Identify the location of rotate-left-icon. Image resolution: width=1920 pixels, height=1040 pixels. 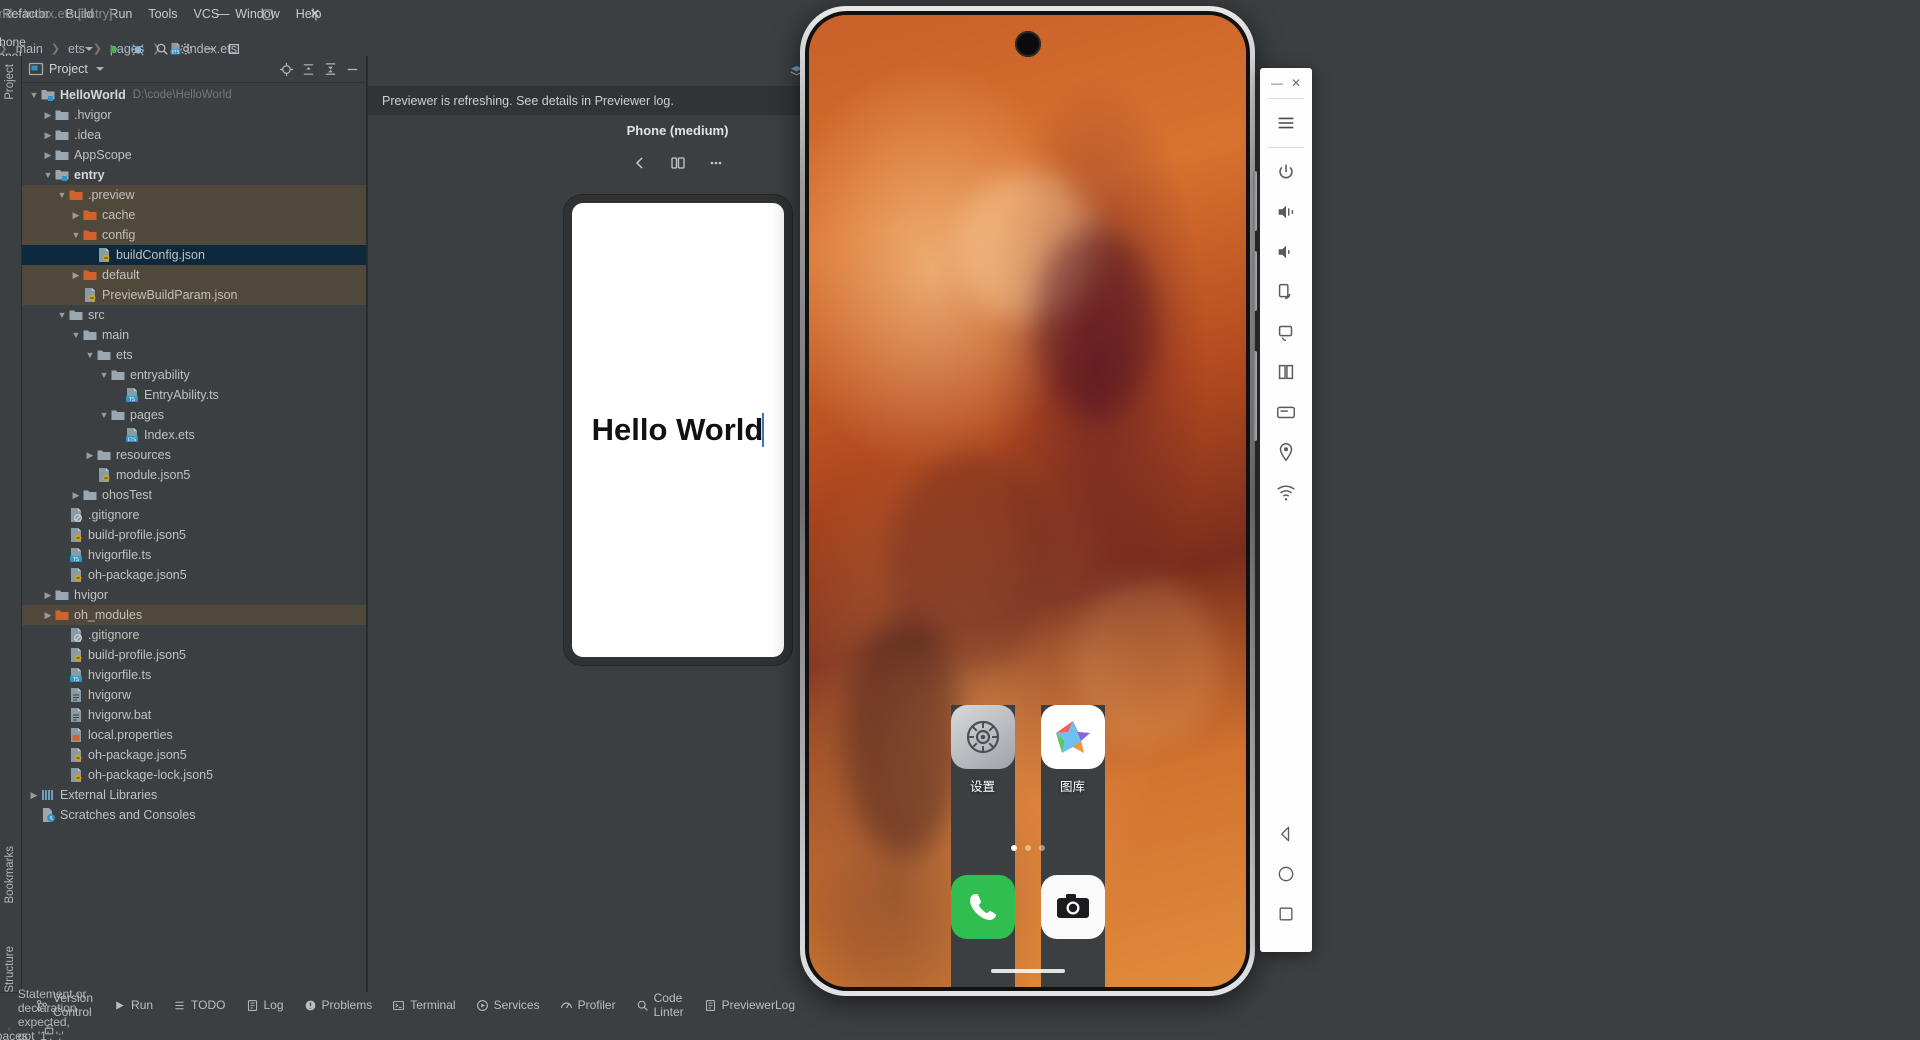
(1286, 292).